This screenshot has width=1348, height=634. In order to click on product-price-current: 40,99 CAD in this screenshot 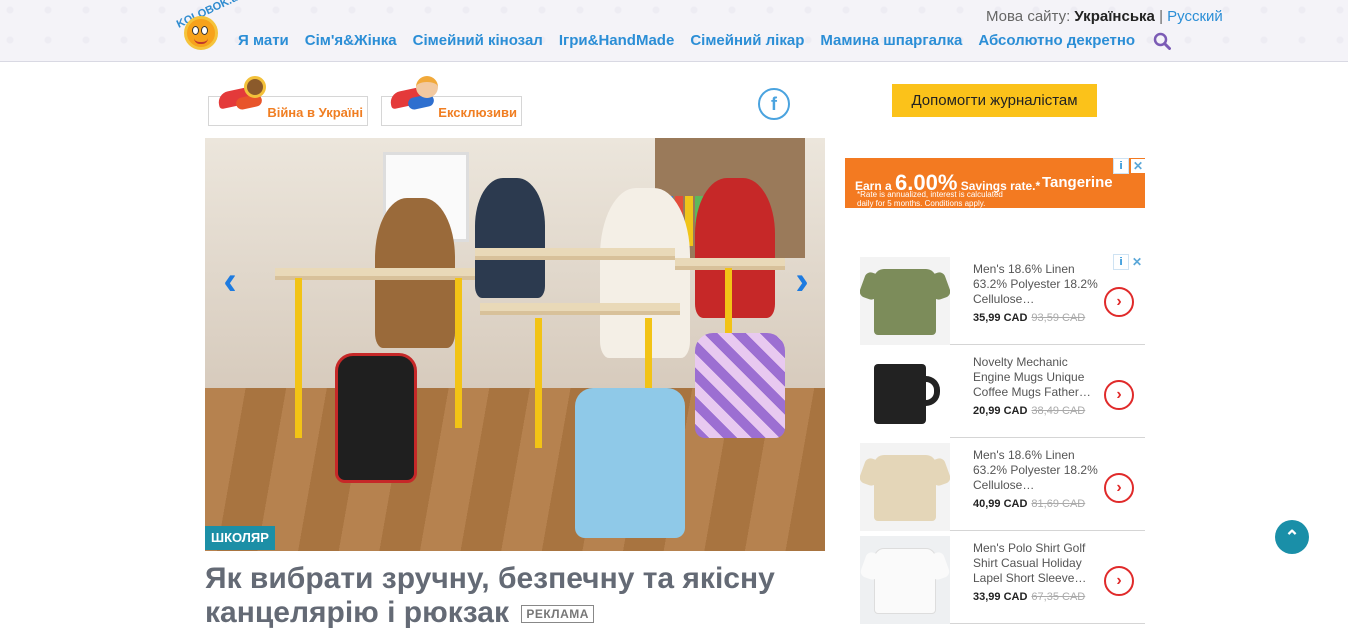, I will do `click(1000, 504)`.